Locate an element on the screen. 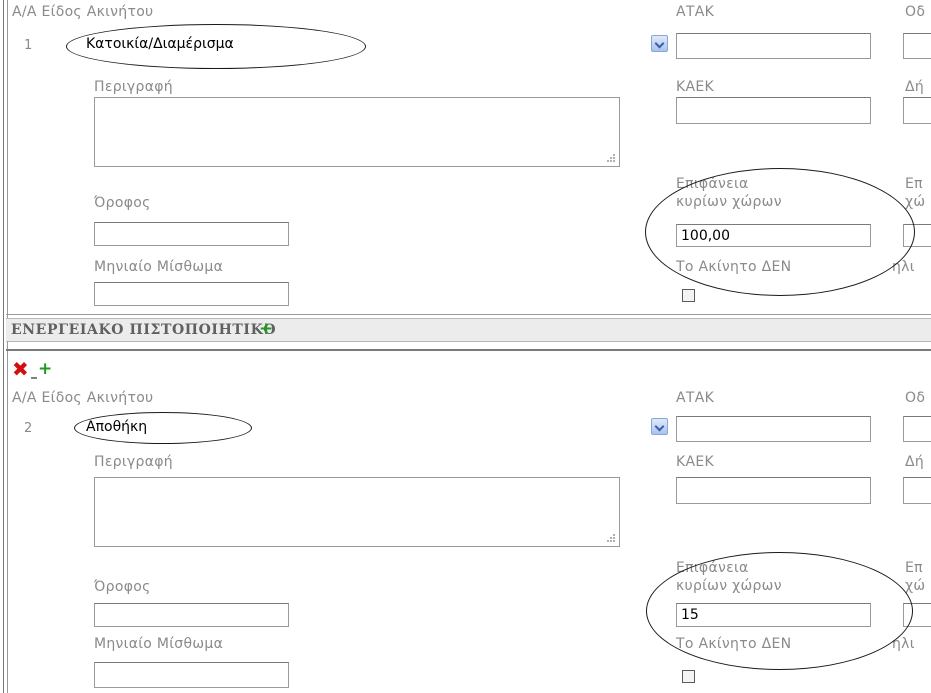  frame-left-outer is located at coordinates (3, 346).